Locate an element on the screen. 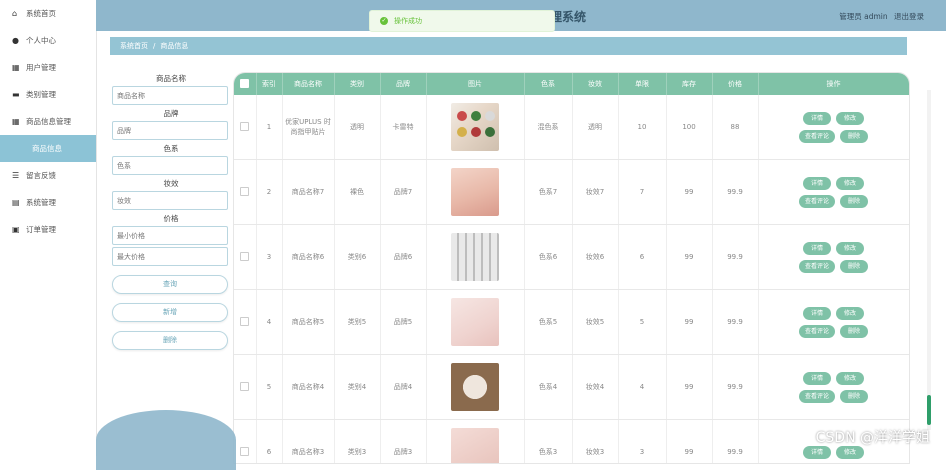  effect-input is located at coordinates (170, 200).